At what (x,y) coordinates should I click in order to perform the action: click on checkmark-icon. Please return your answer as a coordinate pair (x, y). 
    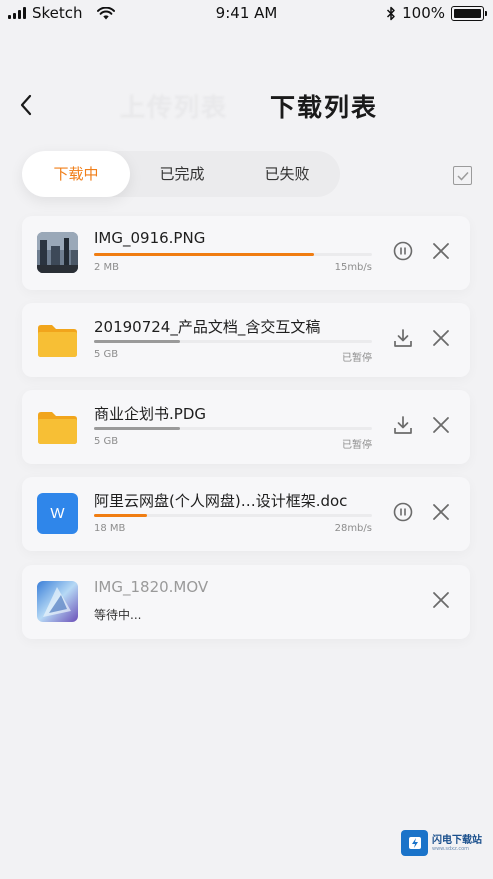
    Looking at the image, I should click on (462, 176).